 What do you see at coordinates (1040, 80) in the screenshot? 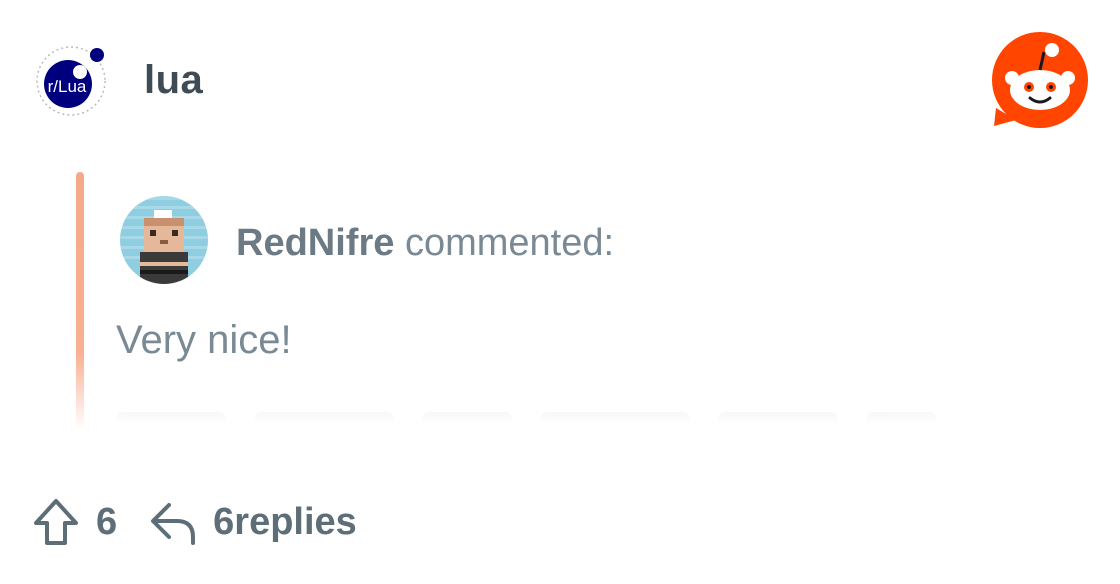
I see `reddit-snoo-icon` at bounding box center [1040, 80].